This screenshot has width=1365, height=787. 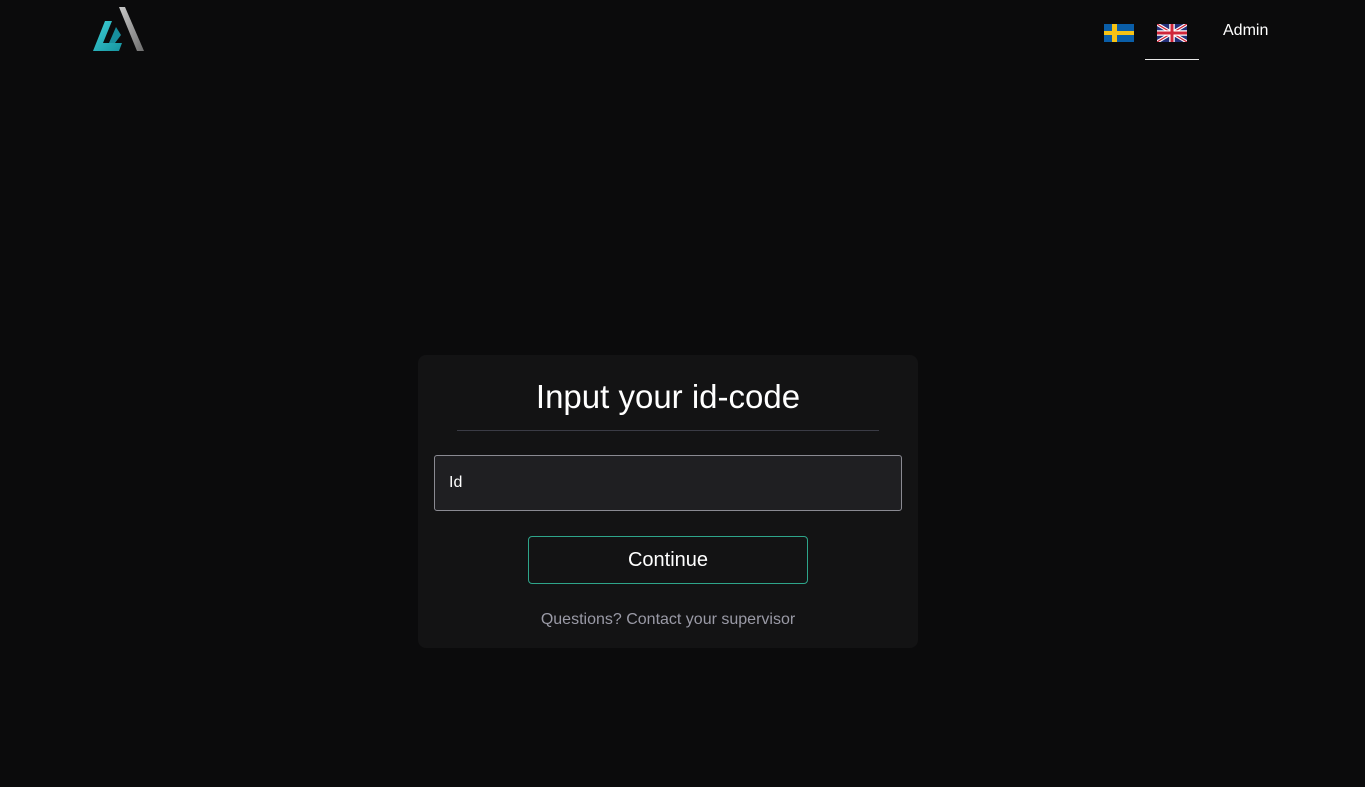 I want to click on page-title: Input your id-code, so click(x=668, y=396).